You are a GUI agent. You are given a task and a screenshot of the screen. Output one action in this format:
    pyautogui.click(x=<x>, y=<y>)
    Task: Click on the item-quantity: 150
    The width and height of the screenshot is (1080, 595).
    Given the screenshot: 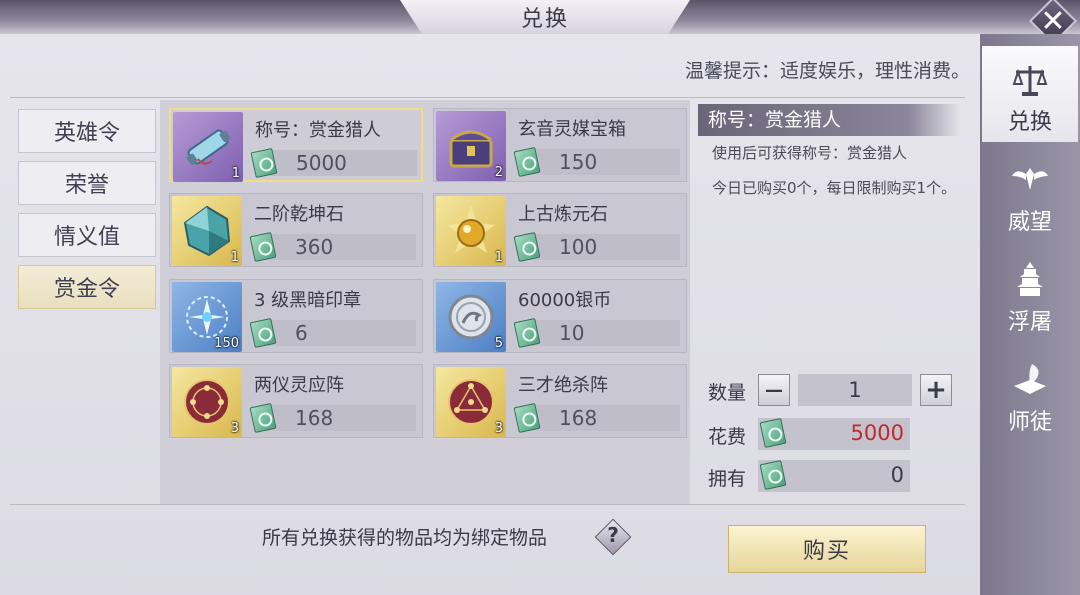 What is the action you would take?
    pyautogui.click(x=226, y=343)
    